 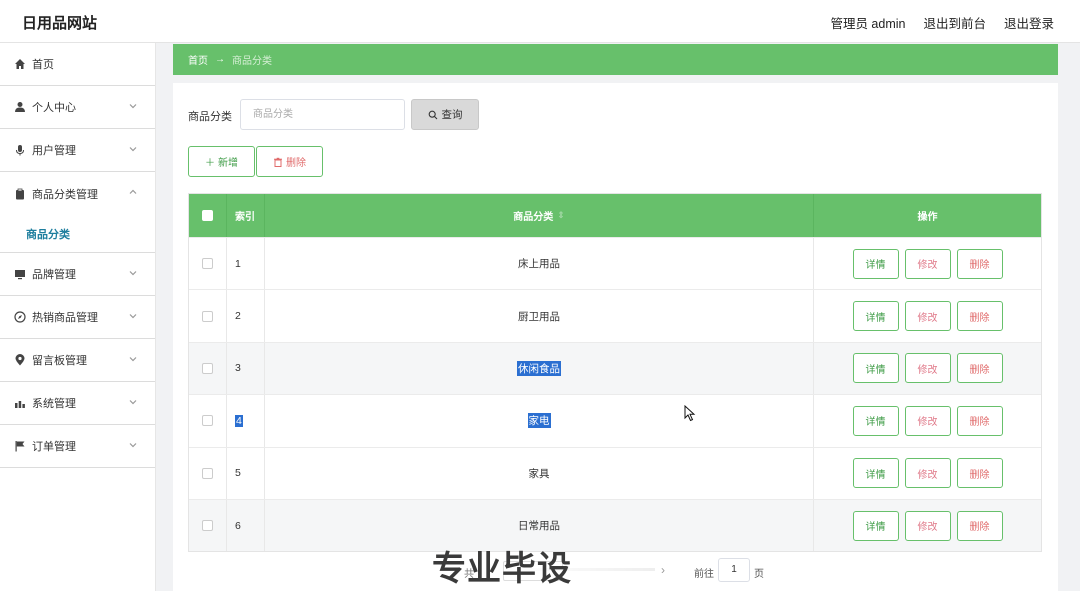 I want to click on column-header-ops: 操作, so click(x=927, y=217).